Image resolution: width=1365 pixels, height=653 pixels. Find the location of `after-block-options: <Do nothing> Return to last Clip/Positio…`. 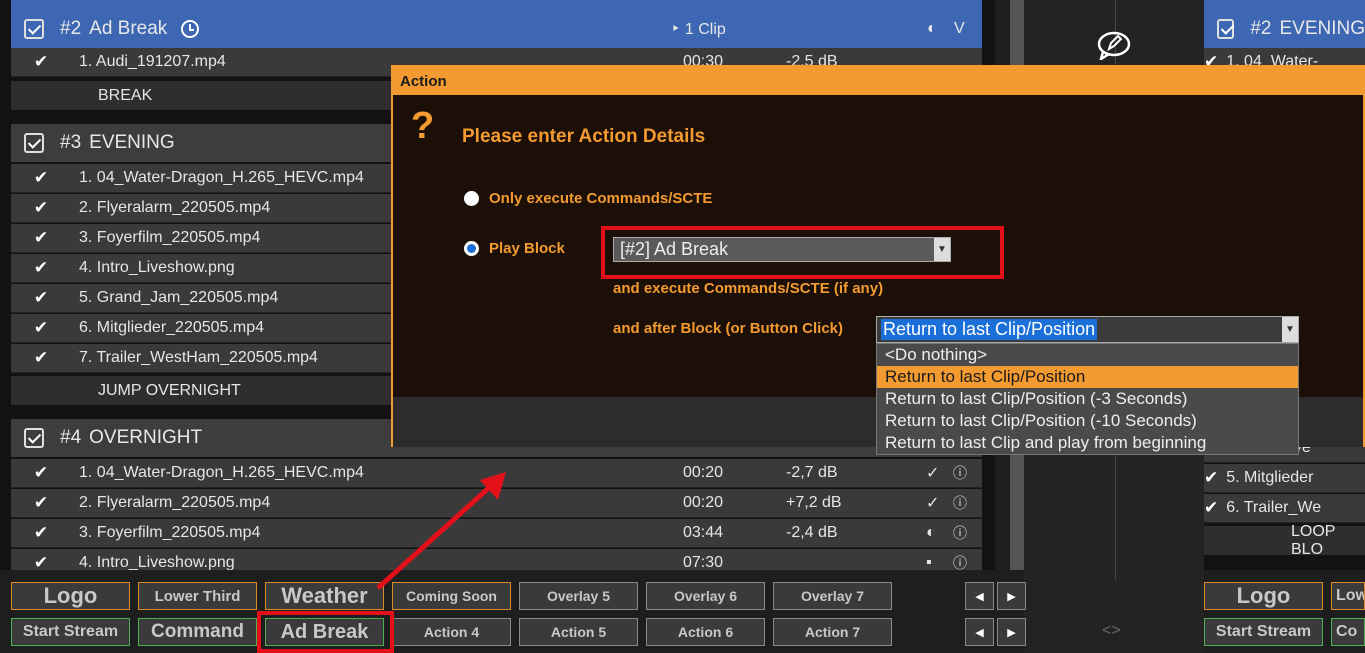

after-block-options: <Do nothing> Return to last Clip/Positio… is located at coordinates (1087, 399).